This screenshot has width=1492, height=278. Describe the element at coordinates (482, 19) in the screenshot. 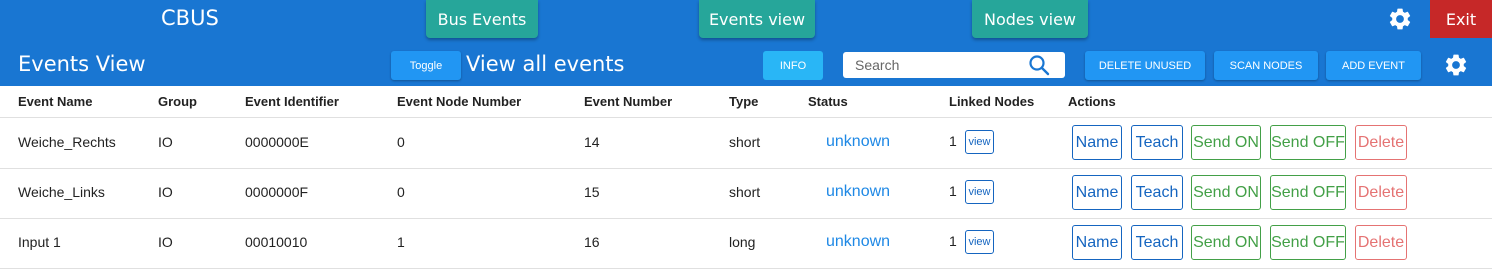

I see `nav-bus-events-button: Bus Events` at that location.